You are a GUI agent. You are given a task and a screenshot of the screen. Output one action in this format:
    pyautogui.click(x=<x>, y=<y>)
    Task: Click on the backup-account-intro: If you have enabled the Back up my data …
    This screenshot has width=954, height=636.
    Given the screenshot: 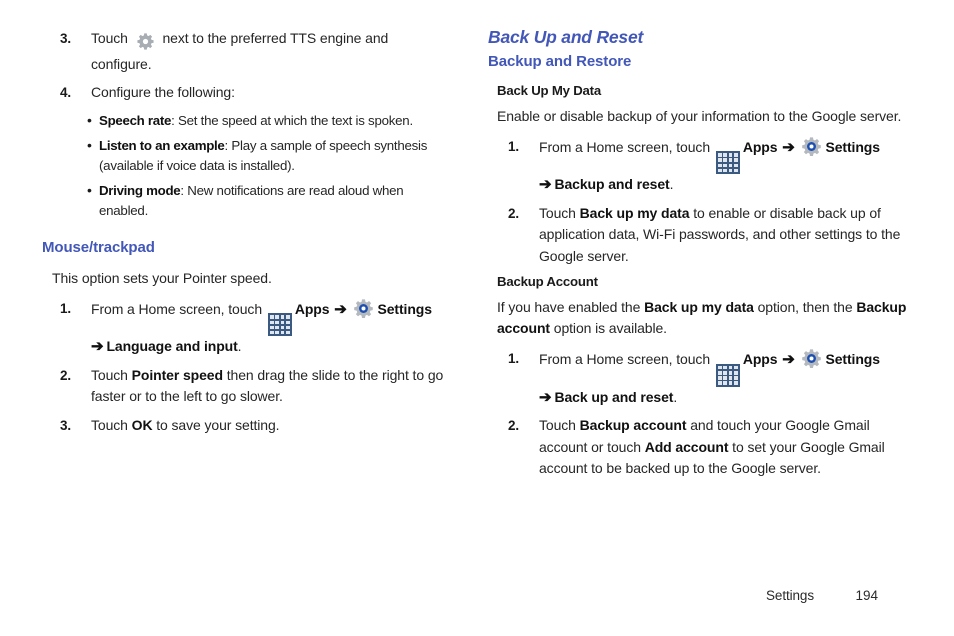 What is the action you would take?
    pyautogui.click(x=701, y=318)
    